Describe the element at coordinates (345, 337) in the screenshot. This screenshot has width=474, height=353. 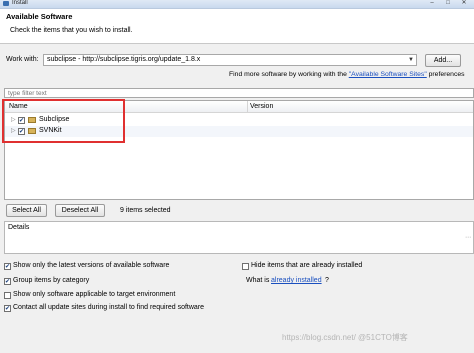
I see `watermark: https://blog.csdn.net/ @51CTO博客` at that location.